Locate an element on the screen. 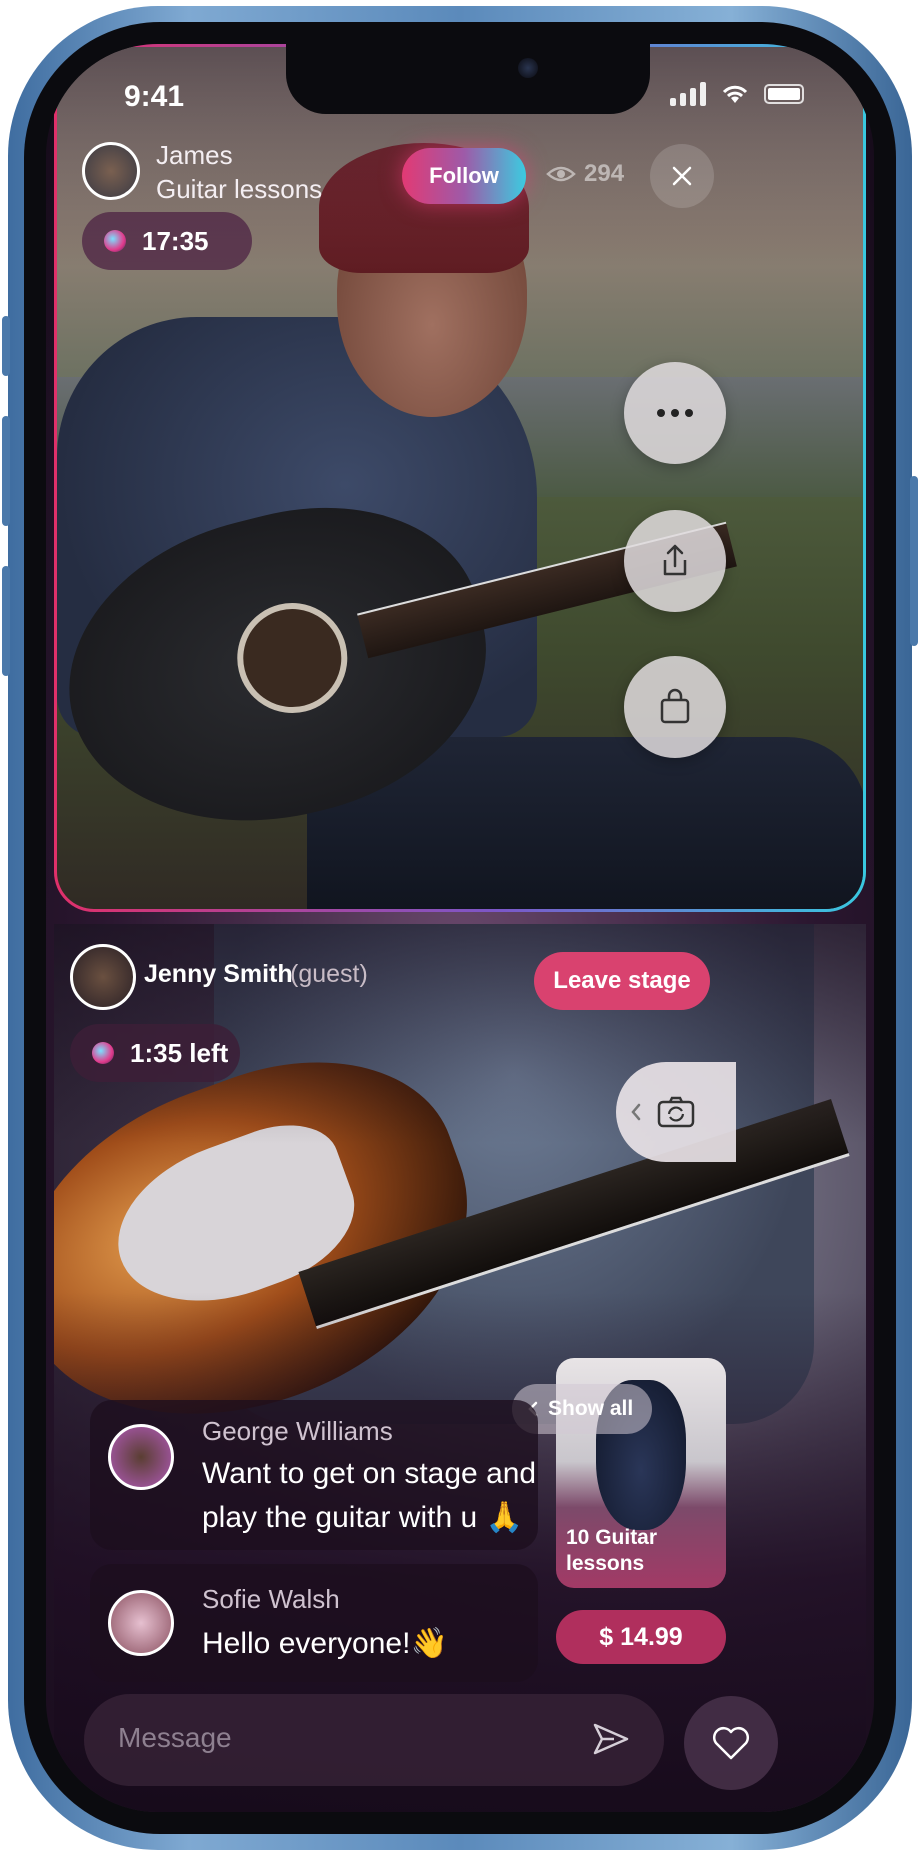 The width and height of the screenshot is (920, 1856). viewer-count-value: 294 is located at coordinates (604, 173).